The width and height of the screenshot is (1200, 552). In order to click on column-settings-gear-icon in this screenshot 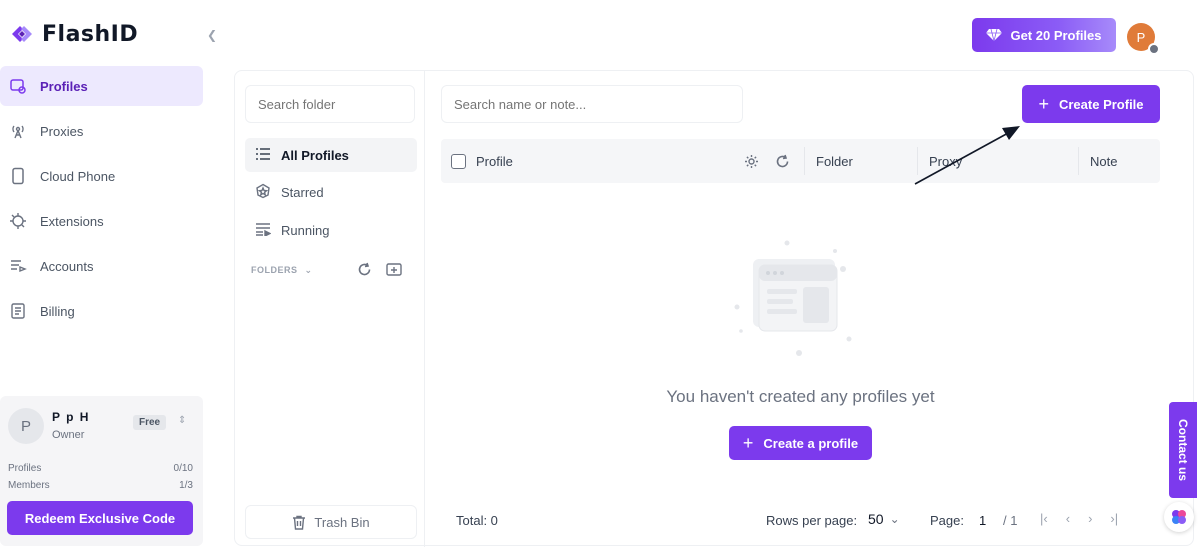, I will do `click(751, 161)`.